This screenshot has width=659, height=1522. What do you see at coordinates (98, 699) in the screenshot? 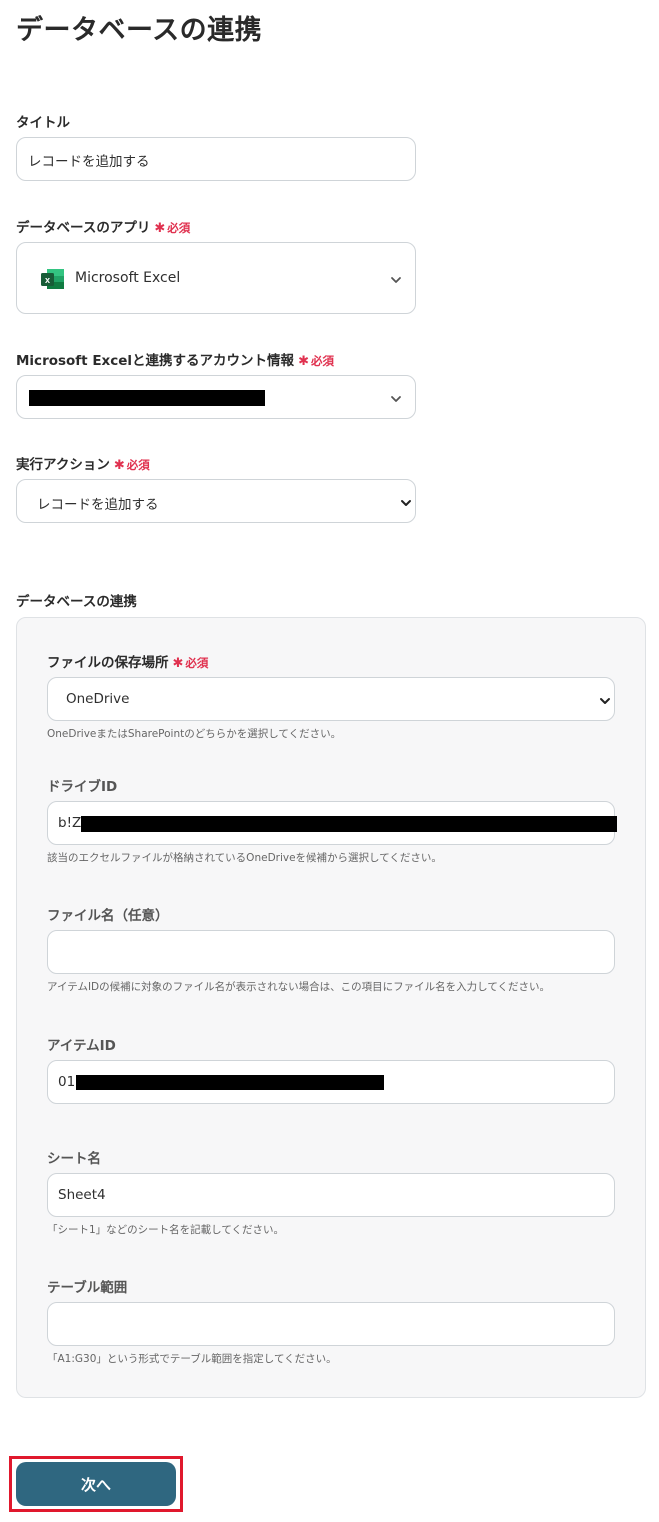
I see `storage-select-value: OneDrive` at bounding box center [98, 699].